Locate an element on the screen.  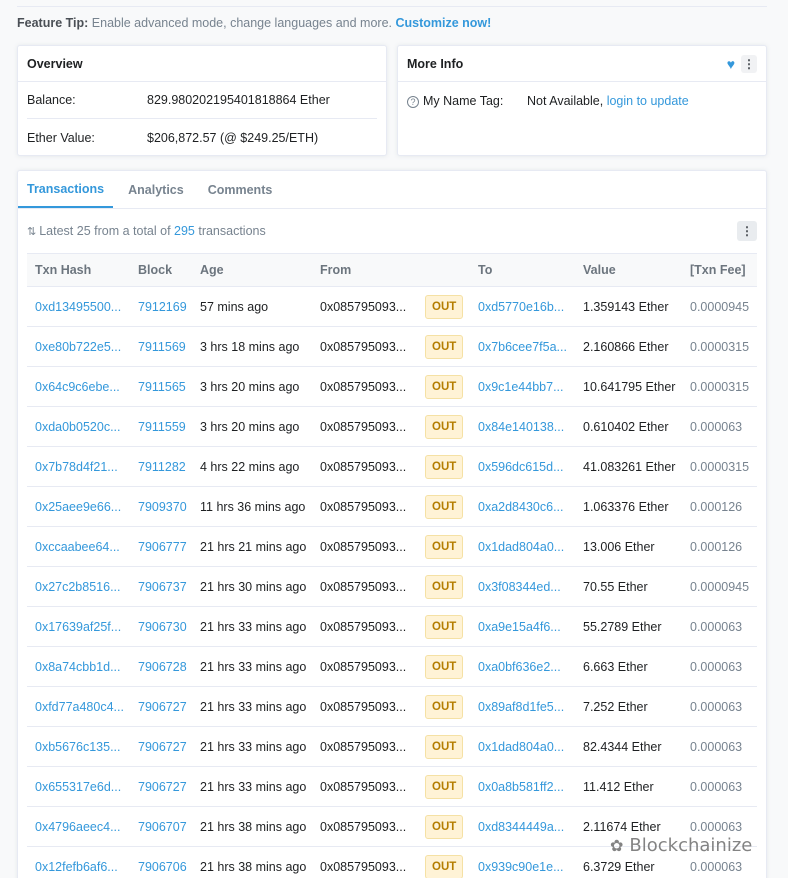
customize-now-link: Customize now! is located at coordinates (443, 23).